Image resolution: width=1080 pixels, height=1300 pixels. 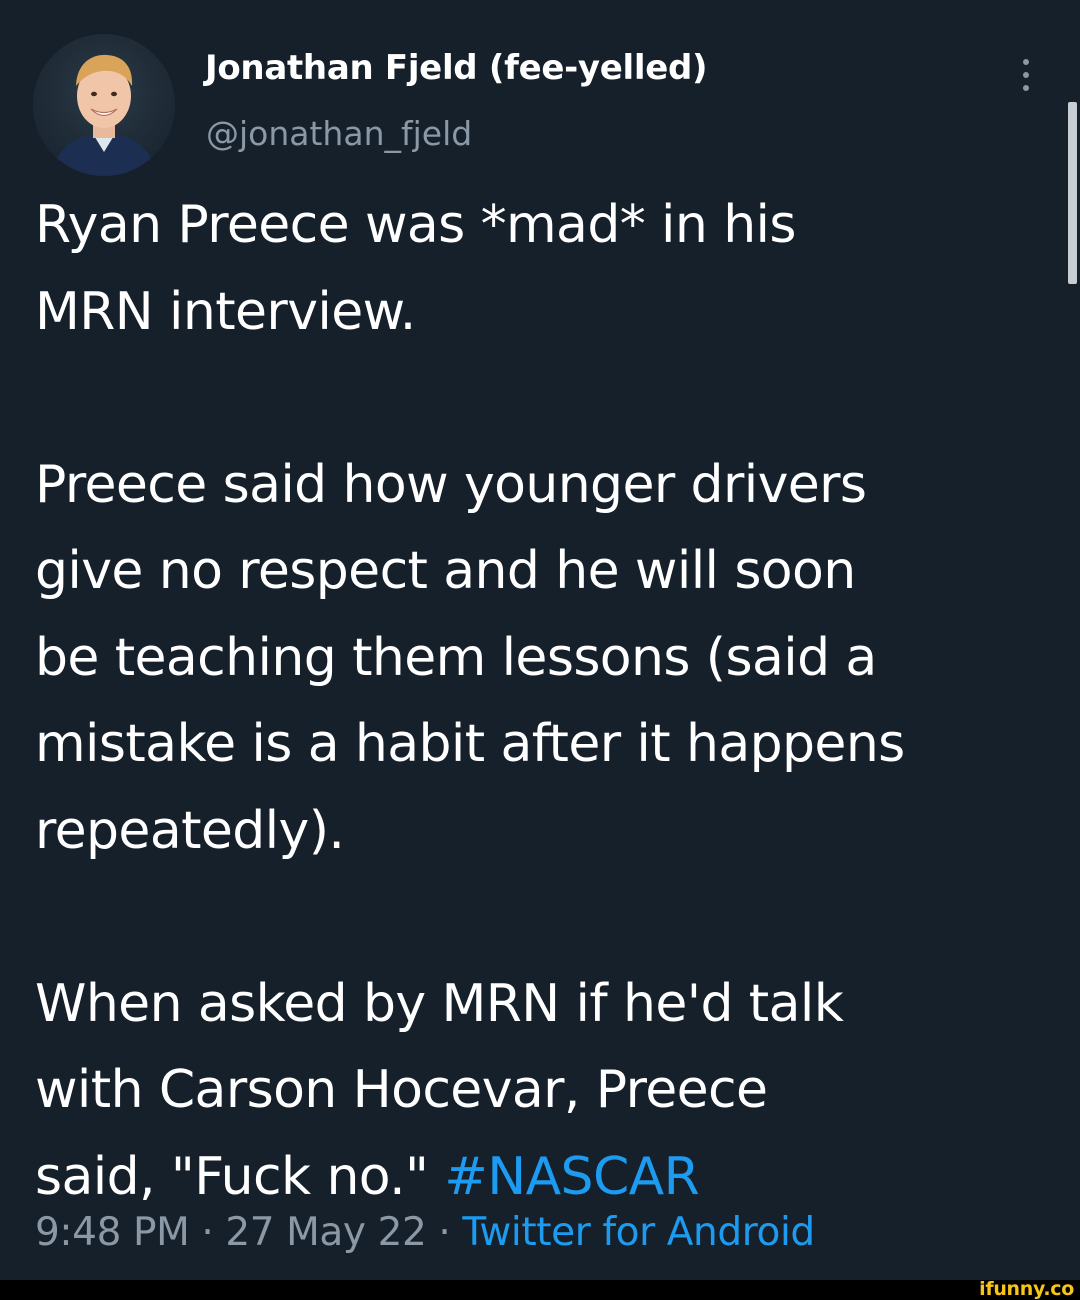 I want to click on tweet-time: 9:48 PM, so click(x=112, y=1232).